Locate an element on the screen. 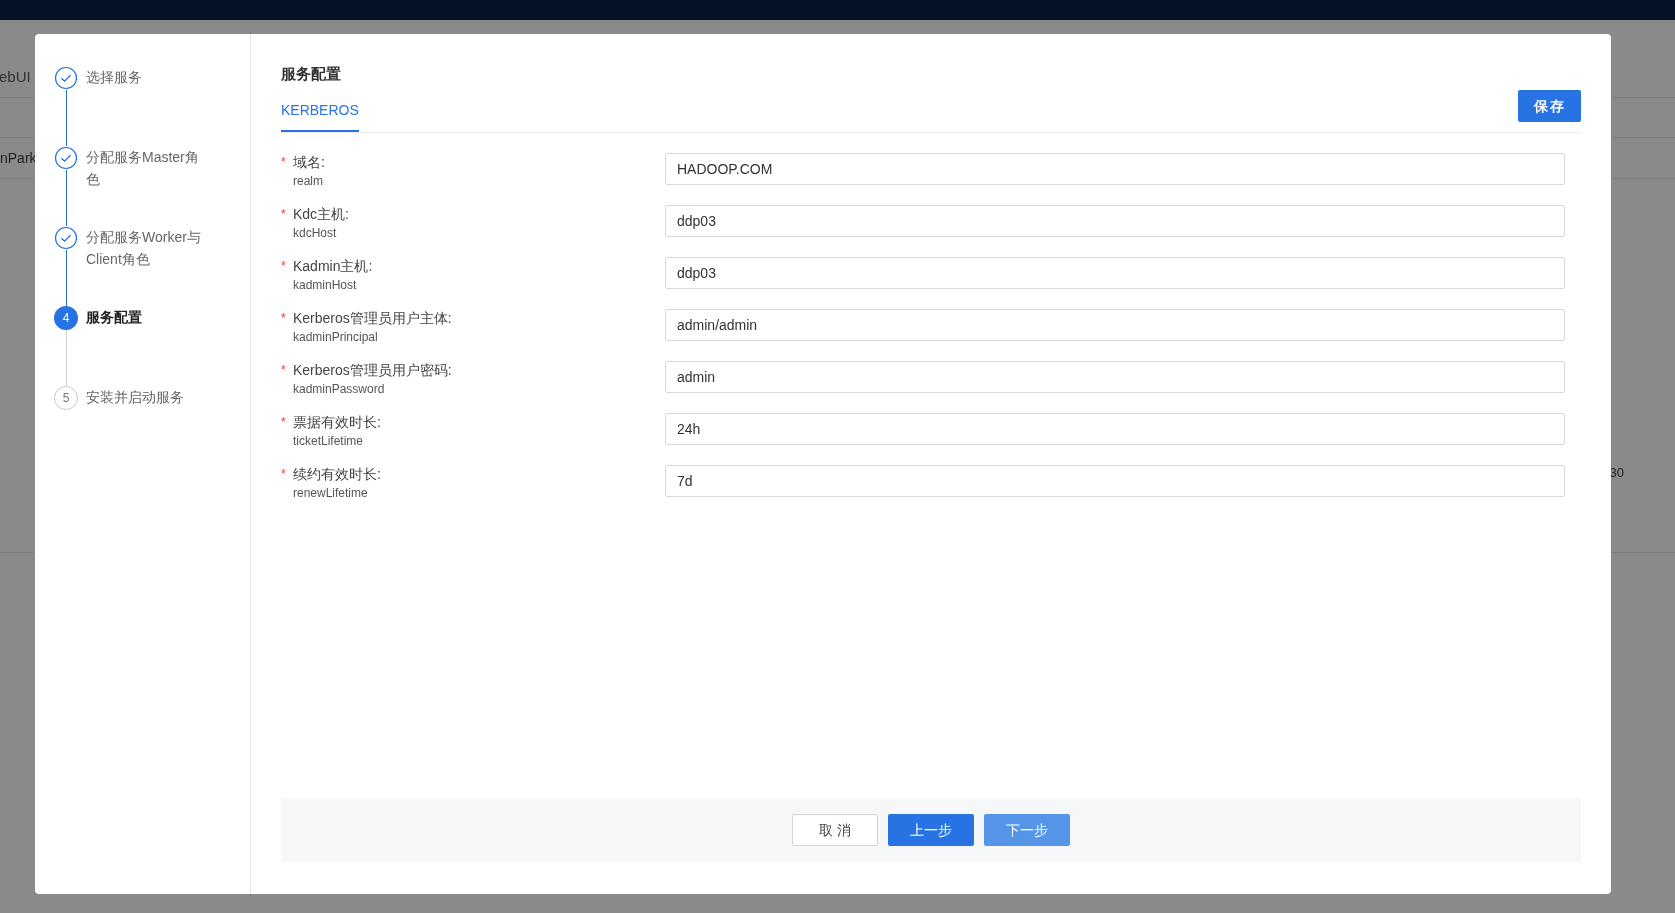  page-tab: nPark is located at coordinates (18, 158).